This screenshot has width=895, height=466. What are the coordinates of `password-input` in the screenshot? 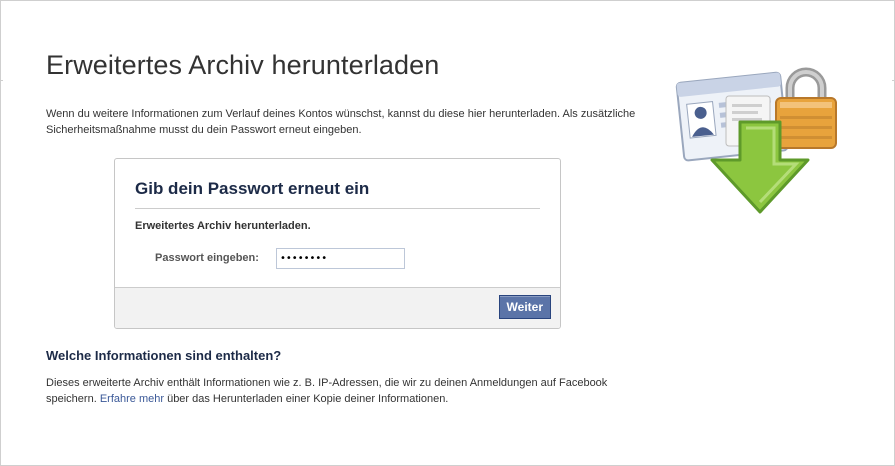 It's located at (340, 258).